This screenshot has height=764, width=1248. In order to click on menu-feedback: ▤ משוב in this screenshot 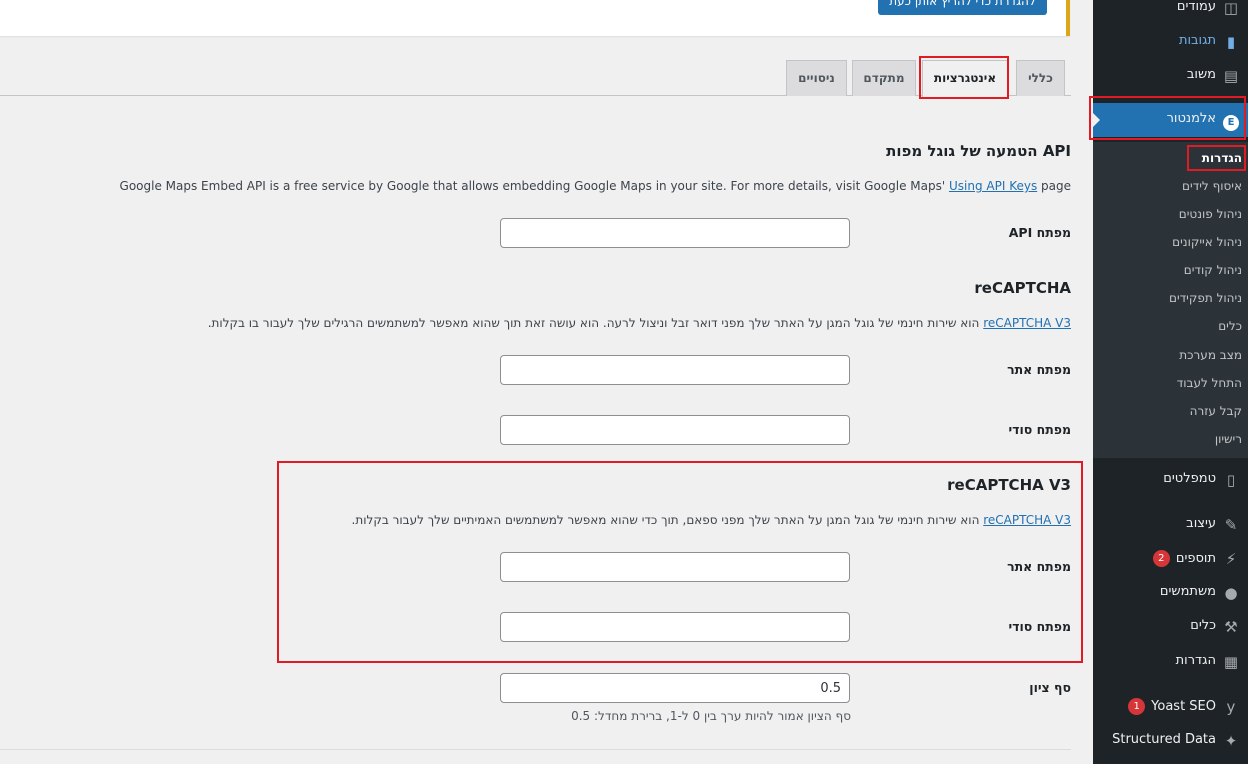, I will do `click(1170, 76)`.